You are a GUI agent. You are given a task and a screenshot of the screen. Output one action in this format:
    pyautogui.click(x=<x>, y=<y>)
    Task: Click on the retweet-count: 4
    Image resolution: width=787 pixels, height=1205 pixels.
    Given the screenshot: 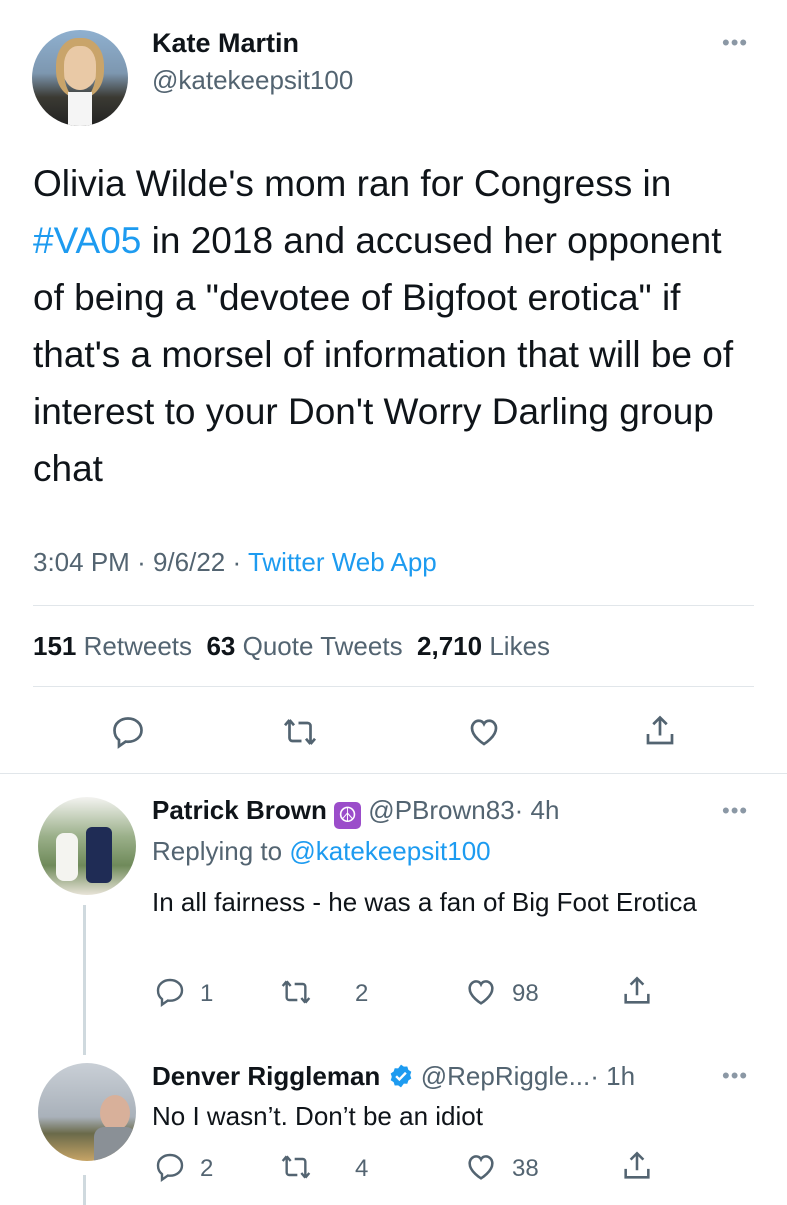 What is the action you would take?
    pyautogui.click(x=362, y=1168)
    